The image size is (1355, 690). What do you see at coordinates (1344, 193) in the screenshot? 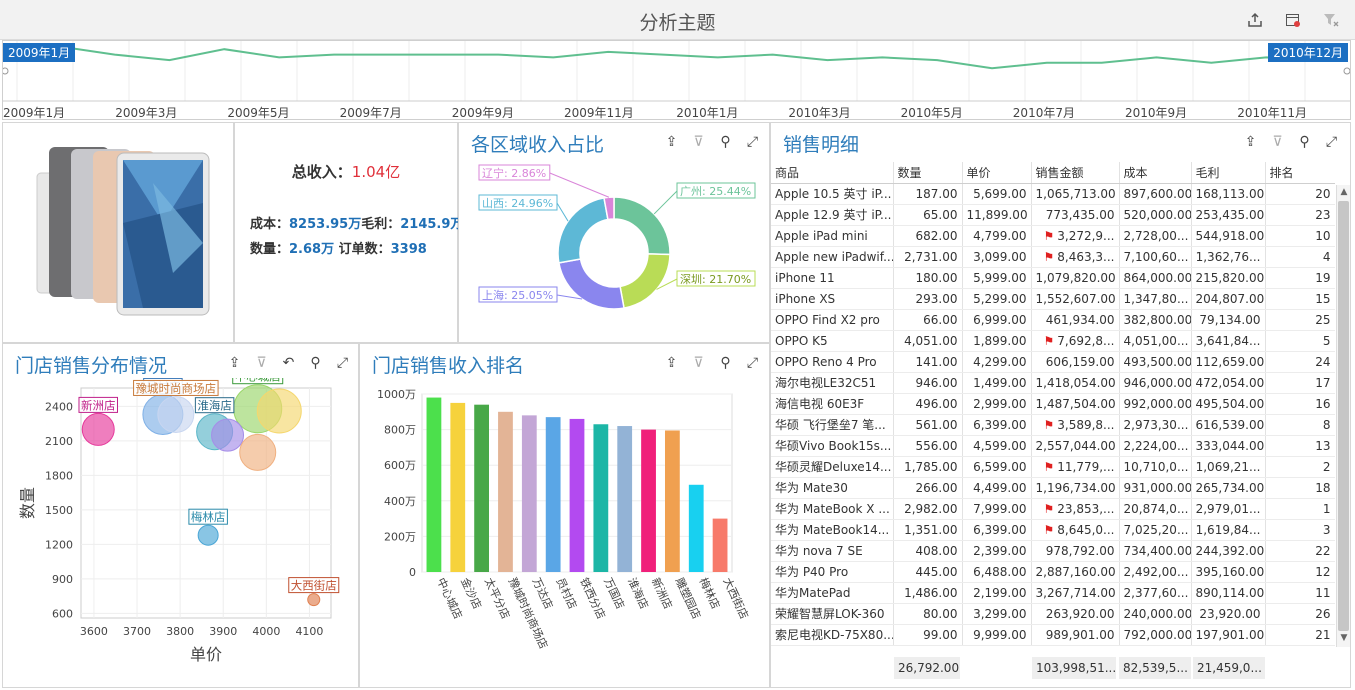
I see `scroll-up-icon: ▲` at bounding box center [1344, 193].